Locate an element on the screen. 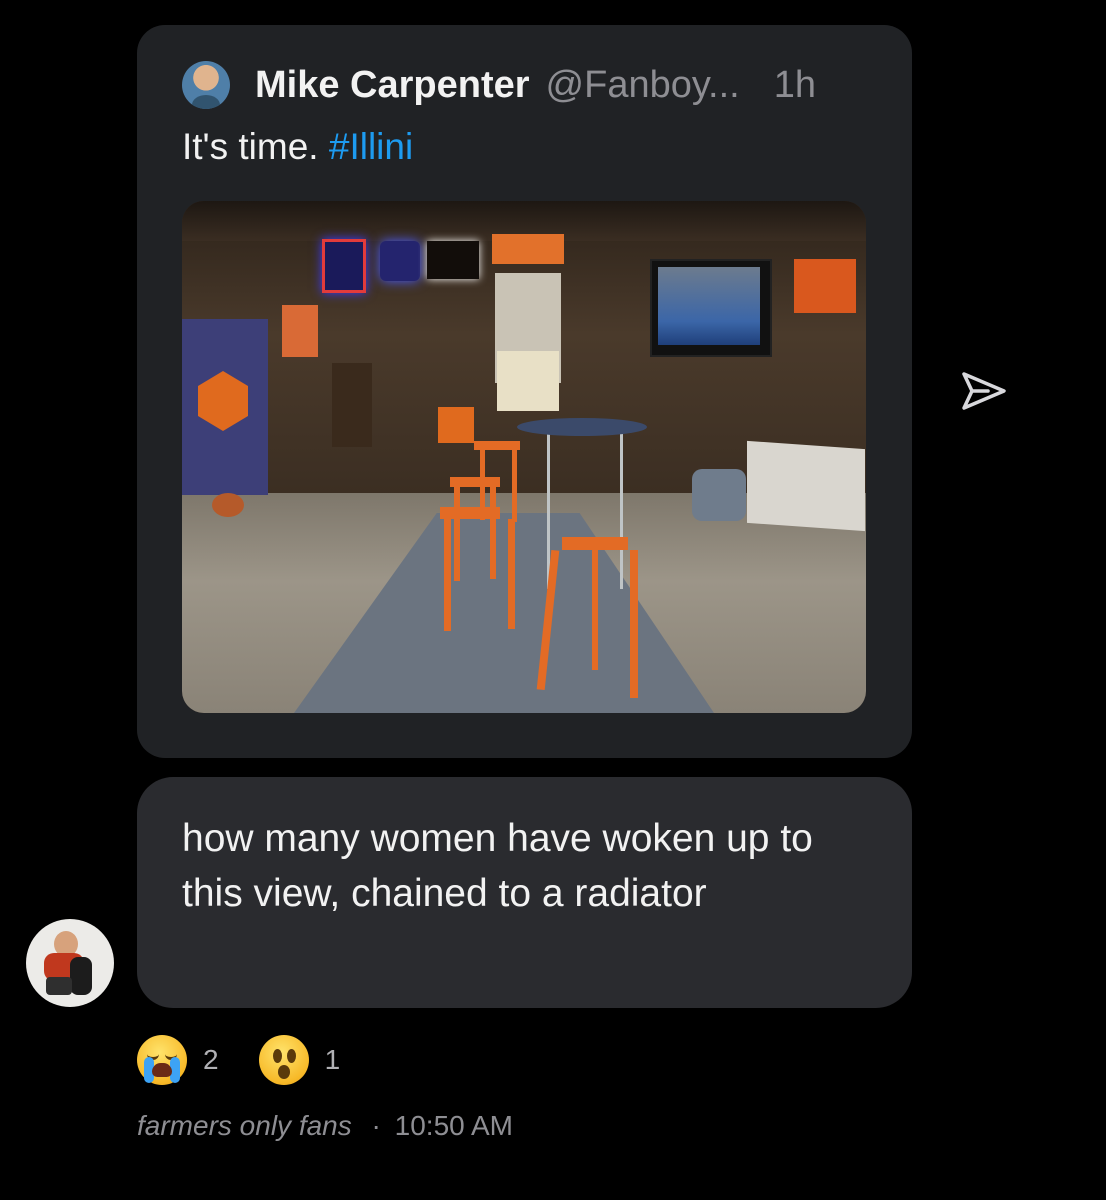 The image size is (1106, 1200). post-text-body: It's time. is located at coordinates (250, 146).